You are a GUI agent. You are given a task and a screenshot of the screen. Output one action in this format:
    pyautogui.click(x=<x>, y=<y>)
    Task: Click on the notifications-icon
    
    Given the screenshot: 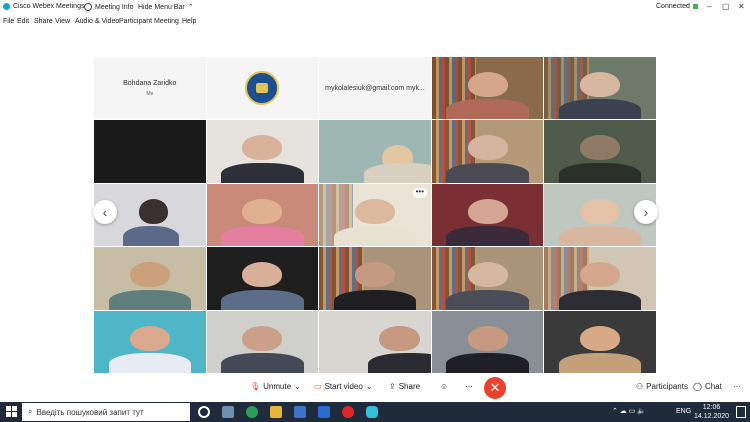 What is the action you would take?
    pyautogui.click(x=741, y=412)
    